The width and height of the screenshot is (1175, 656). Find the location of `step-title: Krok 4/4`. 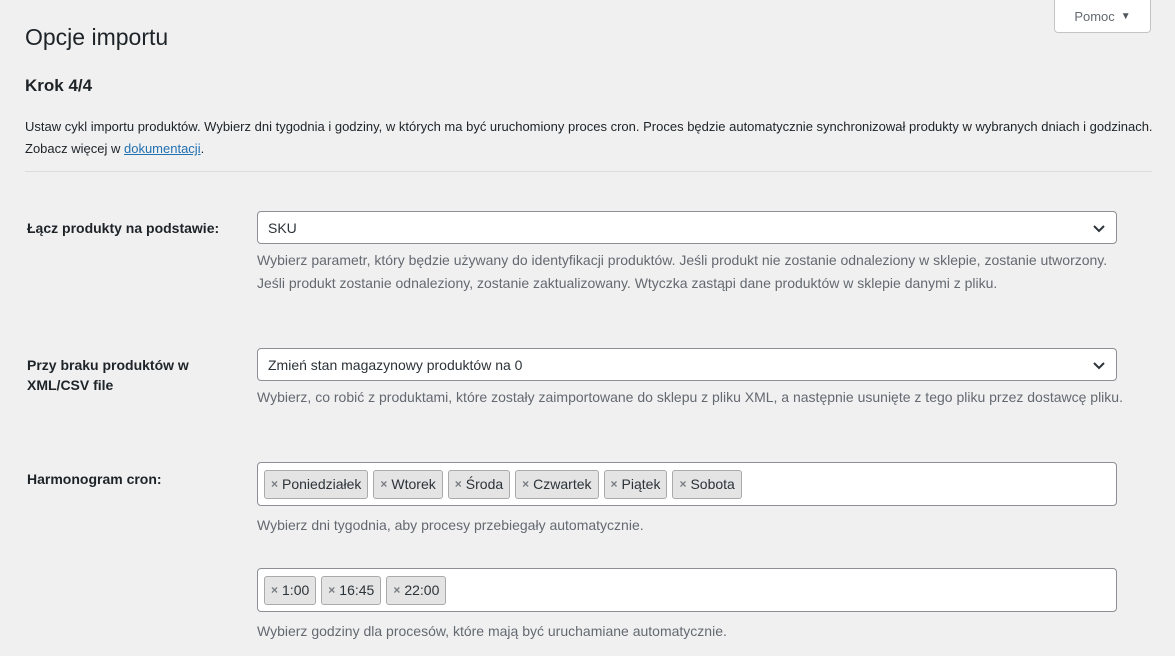

step-title: Krok 4/4 is located at coordinates (59, 85).